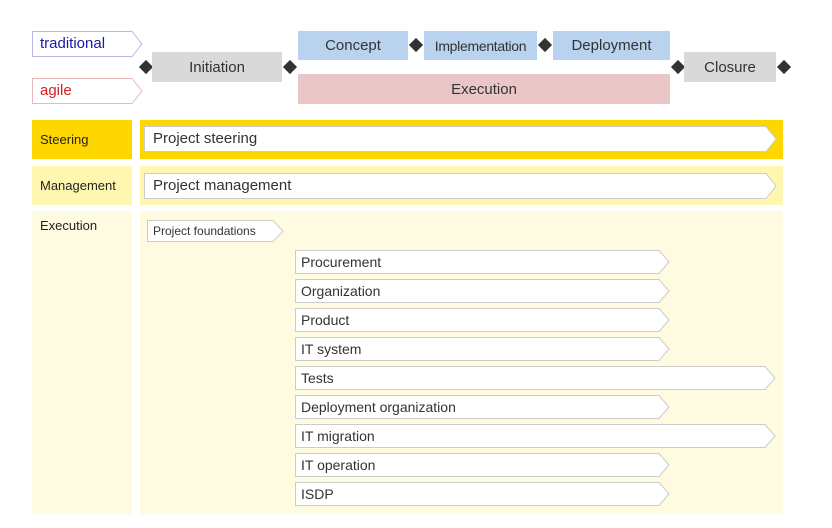 The image size is (832, 528). Describe the element at coordinates (204, 231) in the screenshot. I see `project-foundations-label: Project foundations` at that location.